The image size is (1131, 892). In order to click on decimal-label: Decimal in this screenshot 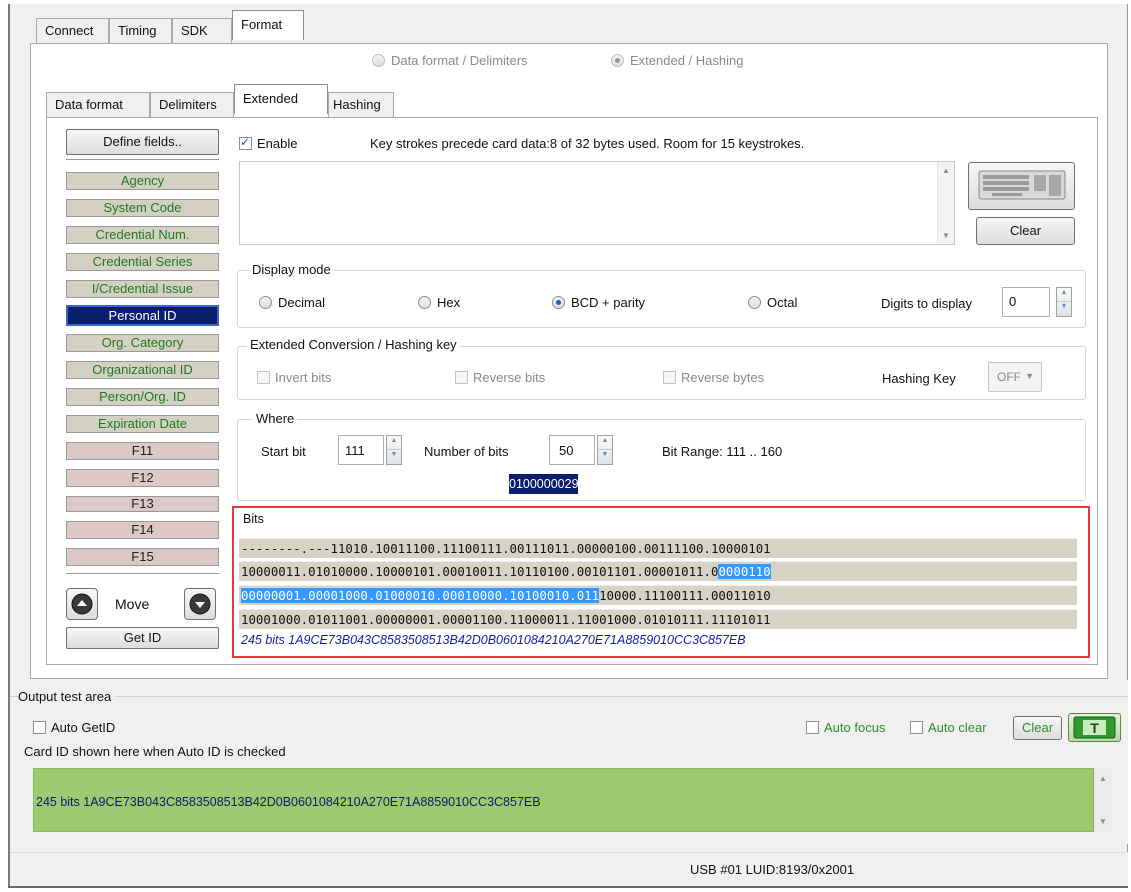, I will do `click(301, 302)`.